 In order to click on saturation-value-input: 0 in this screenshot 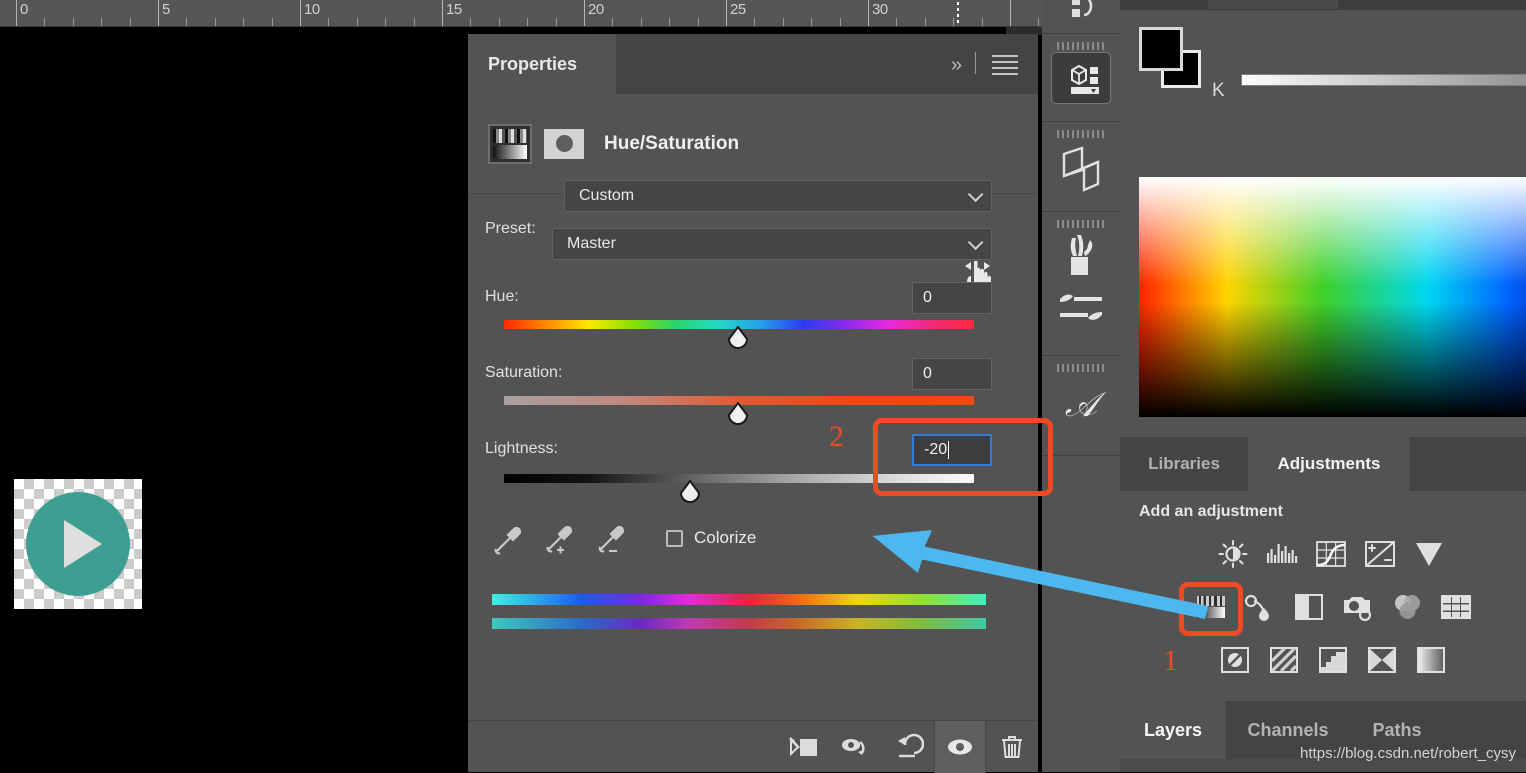, I will do `click(952, 374)`.